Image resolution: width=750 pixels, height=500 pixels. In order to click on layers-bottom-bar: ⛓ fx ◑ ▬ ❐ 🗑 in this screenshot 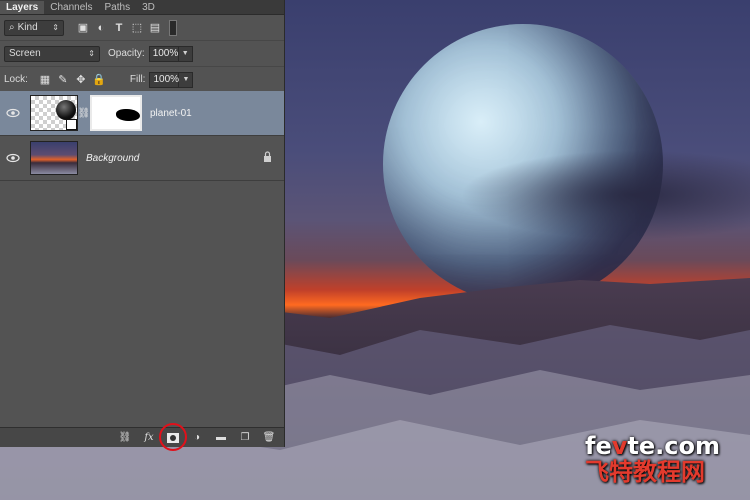, I will do `click(142, 436)`.